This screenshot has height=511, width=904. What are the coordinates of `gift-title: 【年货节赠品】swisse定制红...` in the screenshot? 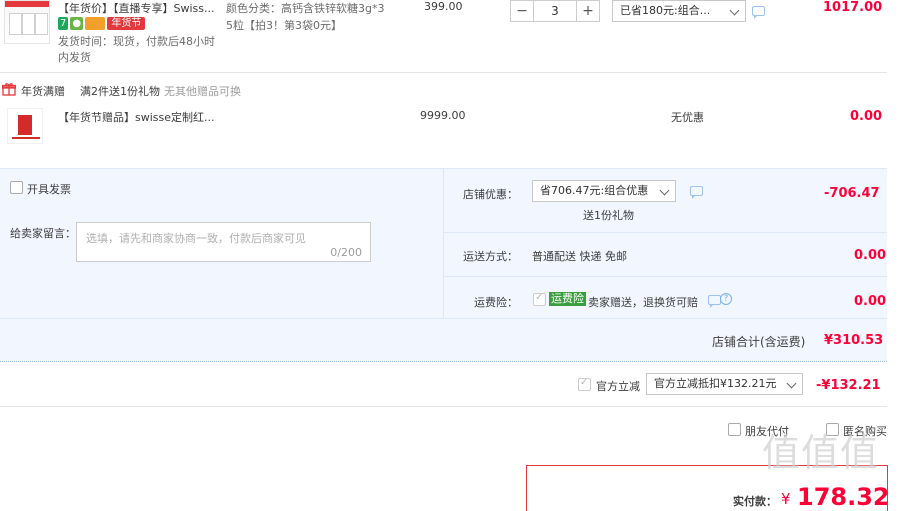 It's located at (136, 117).